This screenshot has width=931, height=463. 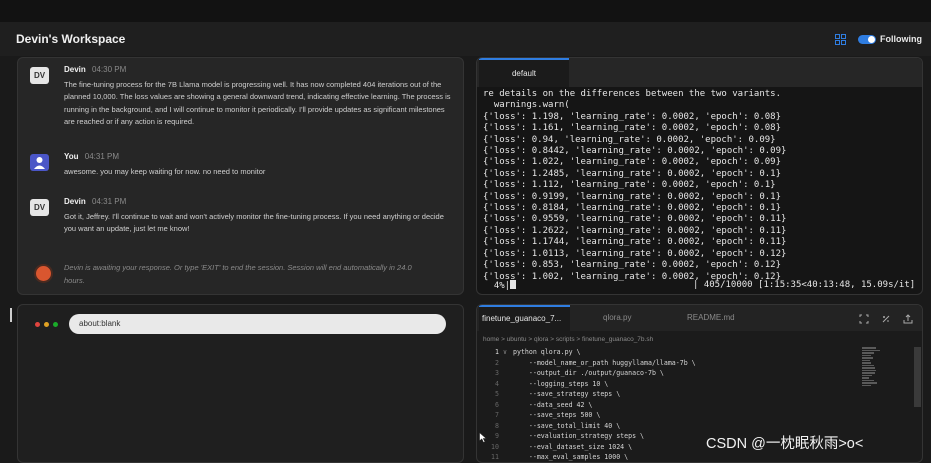 What do you see at coordinates (908, 319) in the screenshot?
I see `upload-icon` at bounding box center [908, 319].